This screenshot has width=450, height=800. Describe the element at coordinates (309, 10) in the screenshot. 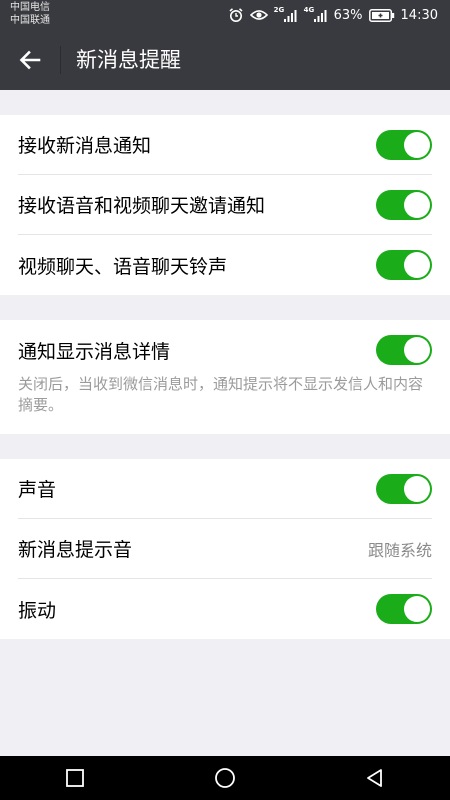

I see `network-type-2: 4G` at that location.